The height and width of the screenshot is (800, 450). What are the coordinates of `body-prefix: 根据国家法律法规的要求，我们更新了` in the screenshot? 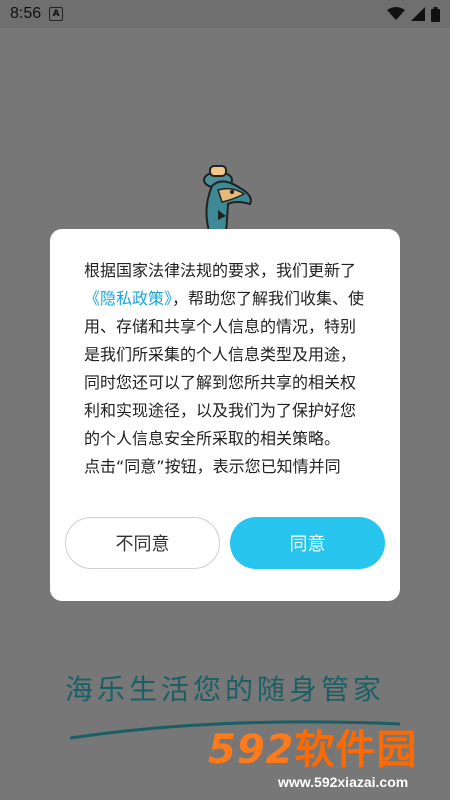 It's located at (220, 270).